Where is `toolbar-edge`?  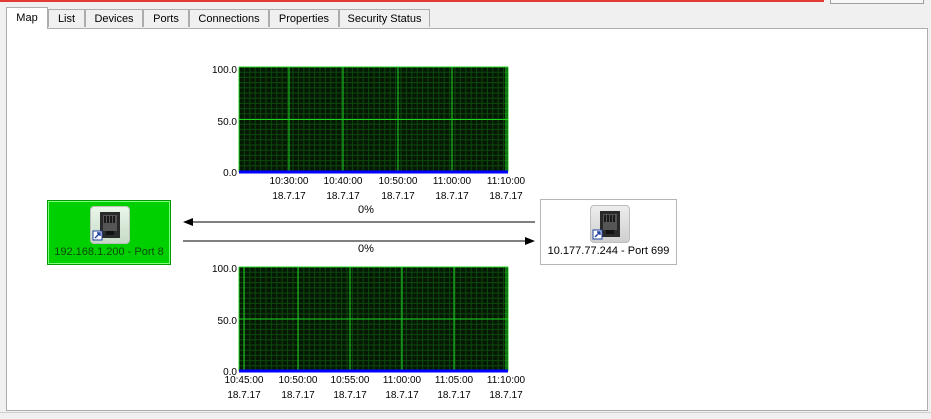 toolbar-edge is located at coordinates (877, 2).